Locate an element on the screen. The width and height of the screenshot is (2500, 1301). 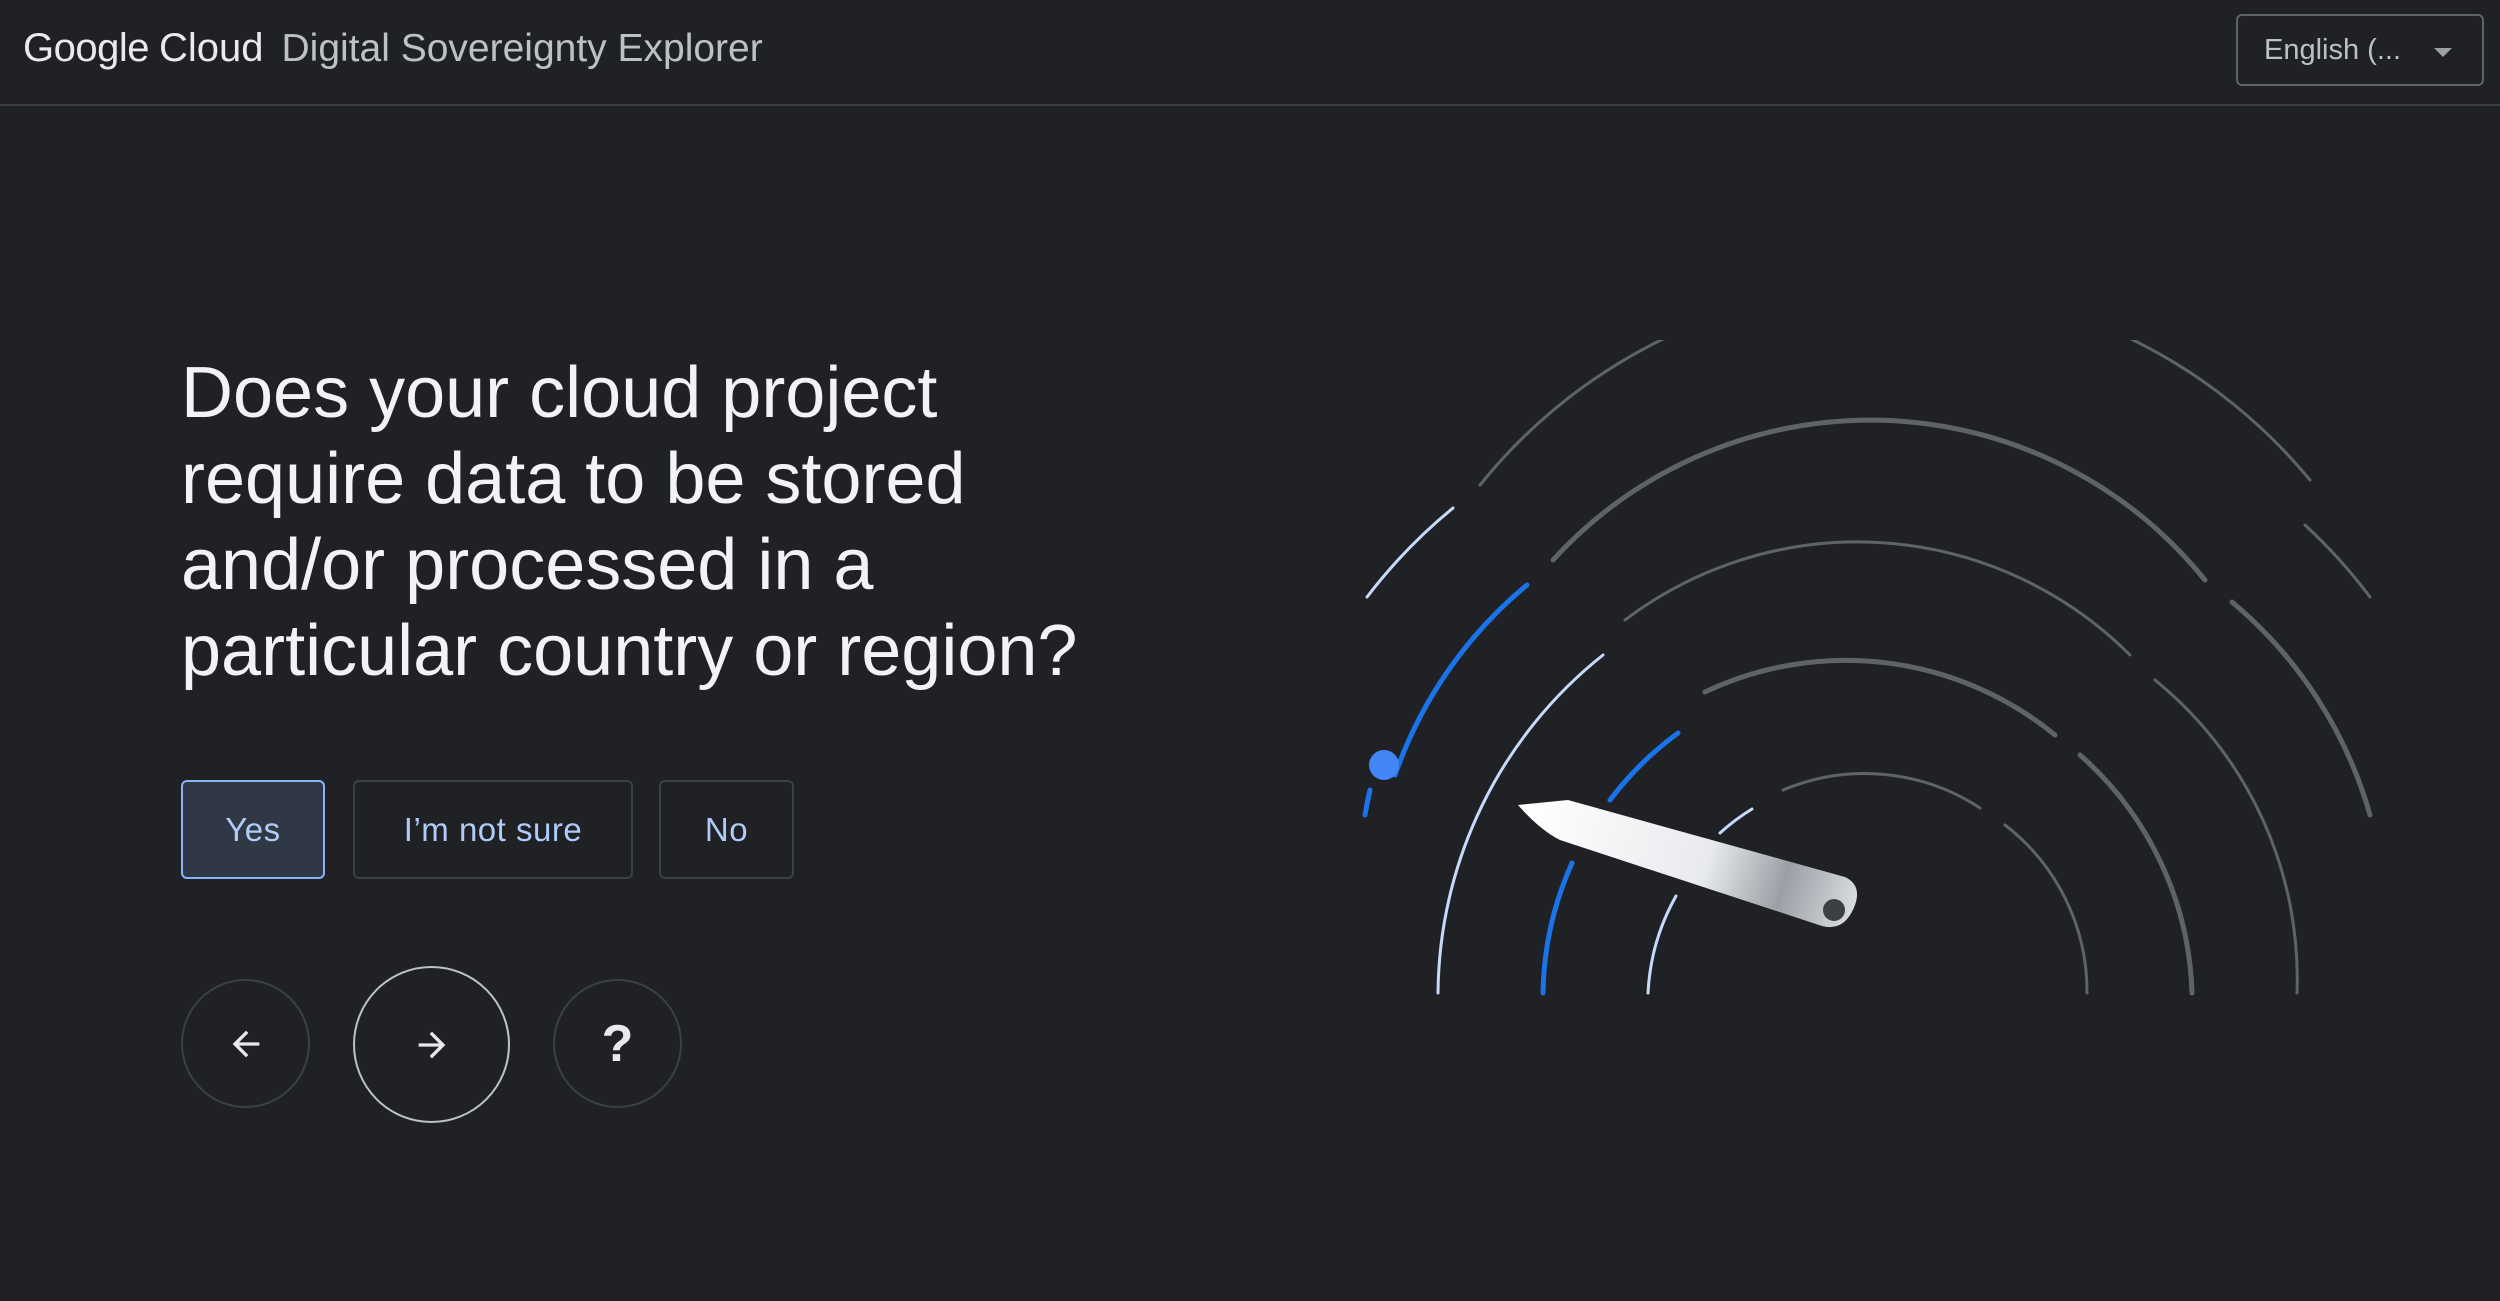
radar-arc-3-right is located at coordinates (2226, 836).